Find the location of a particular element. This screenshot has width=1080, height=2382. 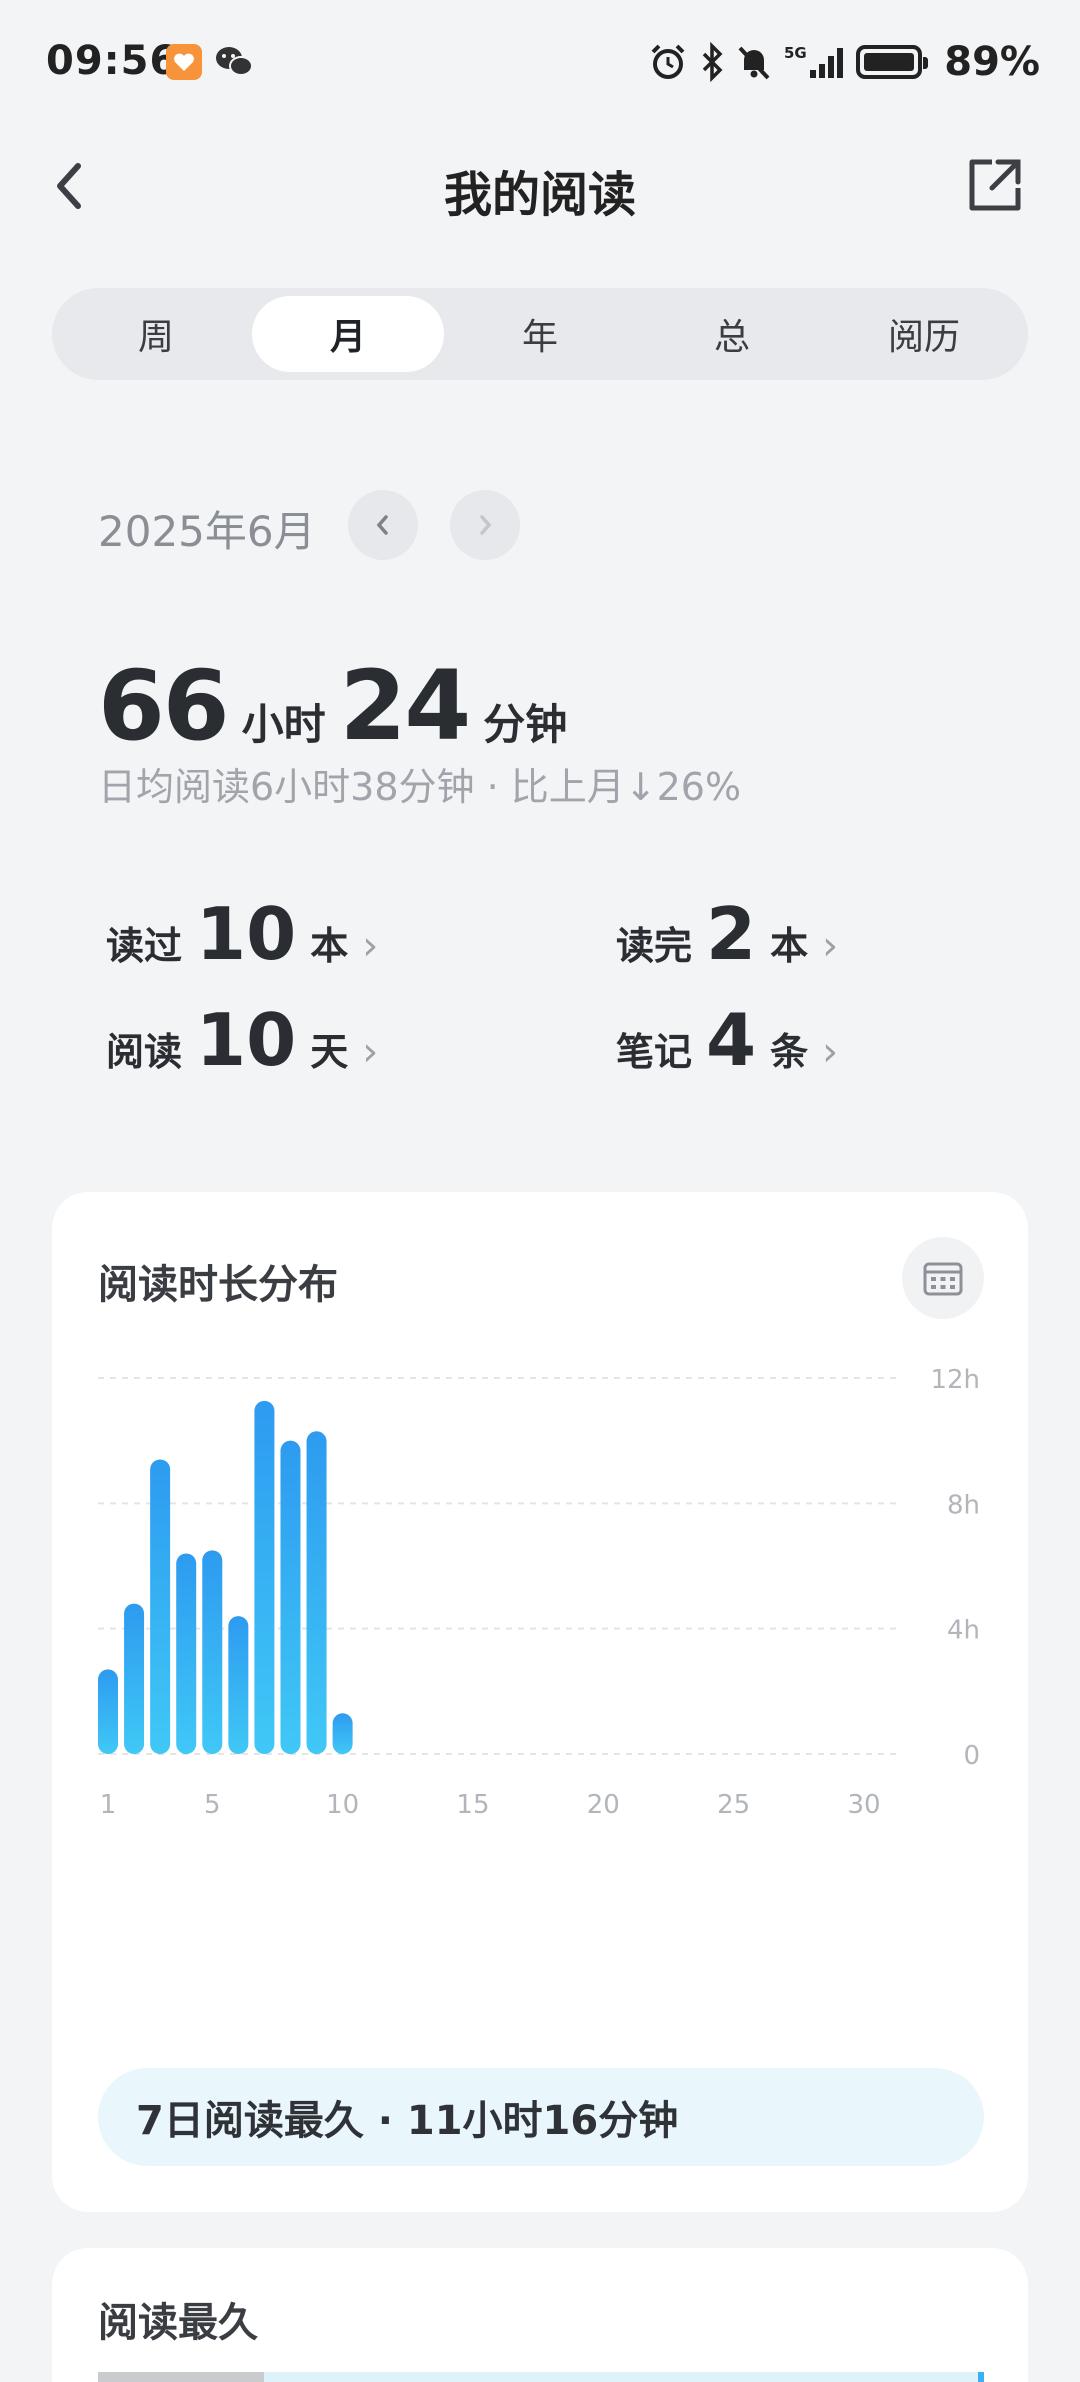

stat-value: 4 is located at coordinates (731, 1040).